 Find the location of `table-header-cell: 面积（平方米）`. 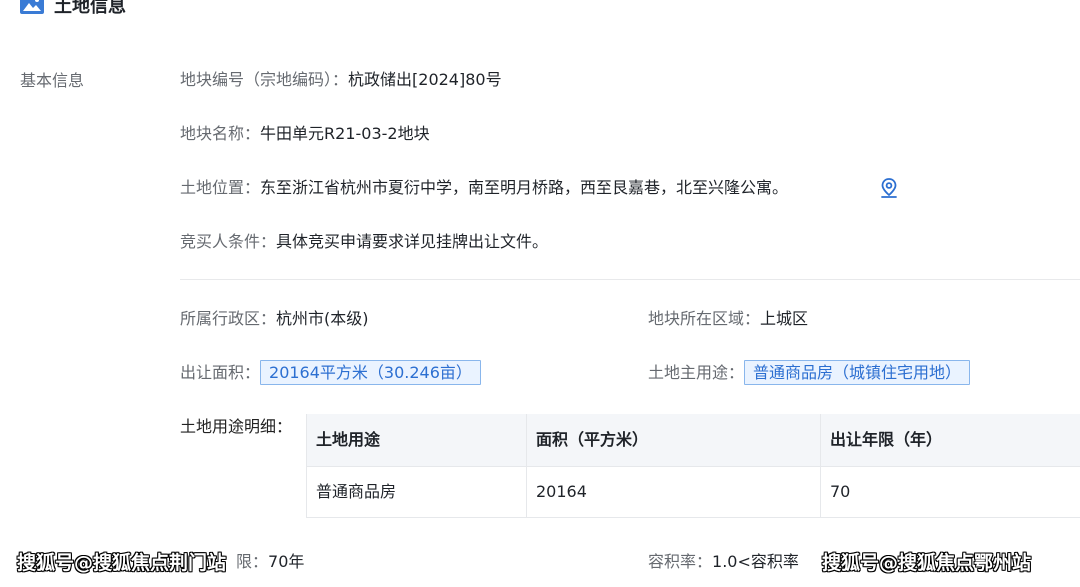

table-header-cell: 面积（平方米） is located at coordinates (673, 440).